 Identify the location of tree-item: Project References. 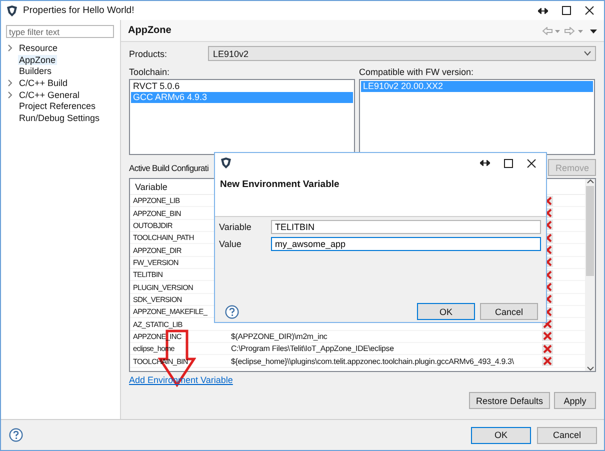
(57, 106).